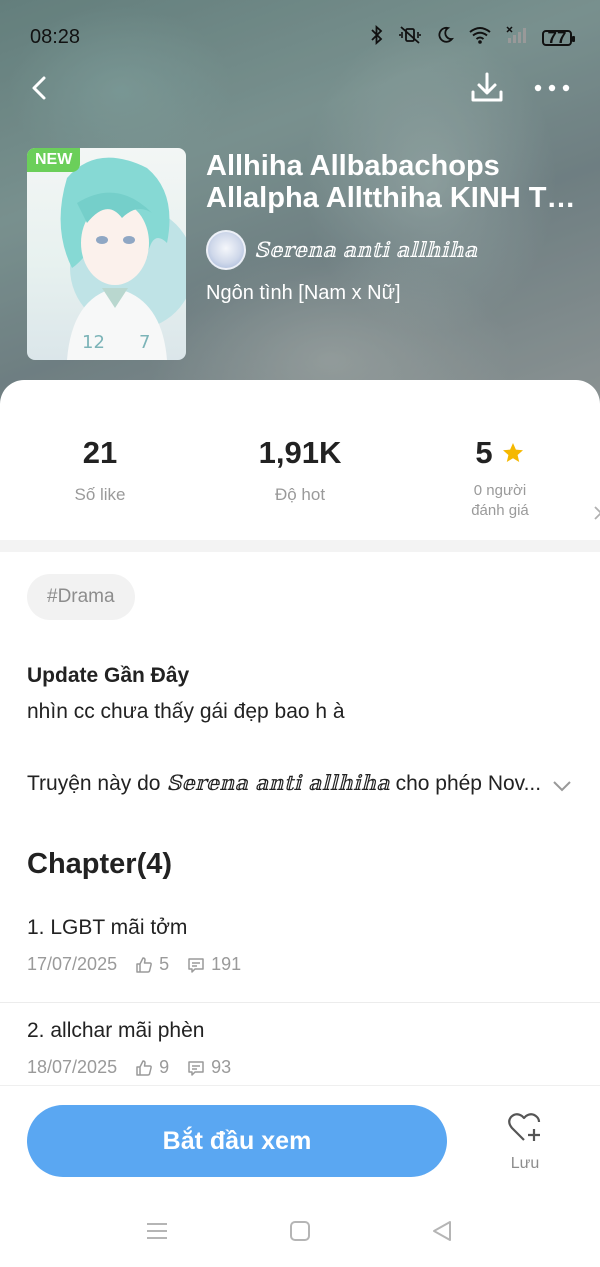 Image resolution: width=600 pixels, height=1267 pixels. What do you see at coordinates (484, 452) in the screenshot?
I see `rating-value: 5` at bounding box center [484, 452].